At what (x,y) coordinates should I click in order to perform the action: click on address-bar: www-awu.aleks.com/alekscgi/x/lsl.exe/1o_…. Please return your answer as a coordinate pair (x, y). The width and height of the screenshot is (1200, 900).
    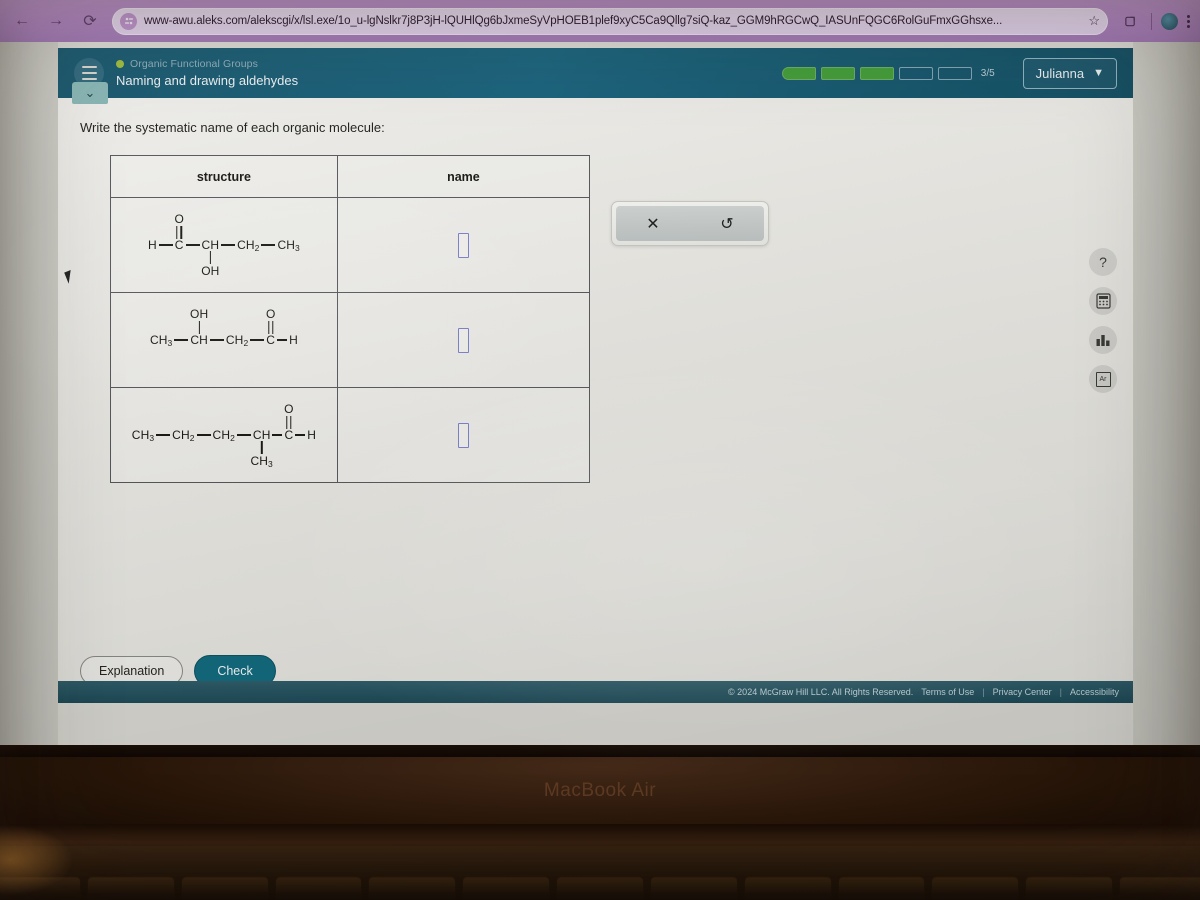
    Looking at the image, I should click on (610, 21).